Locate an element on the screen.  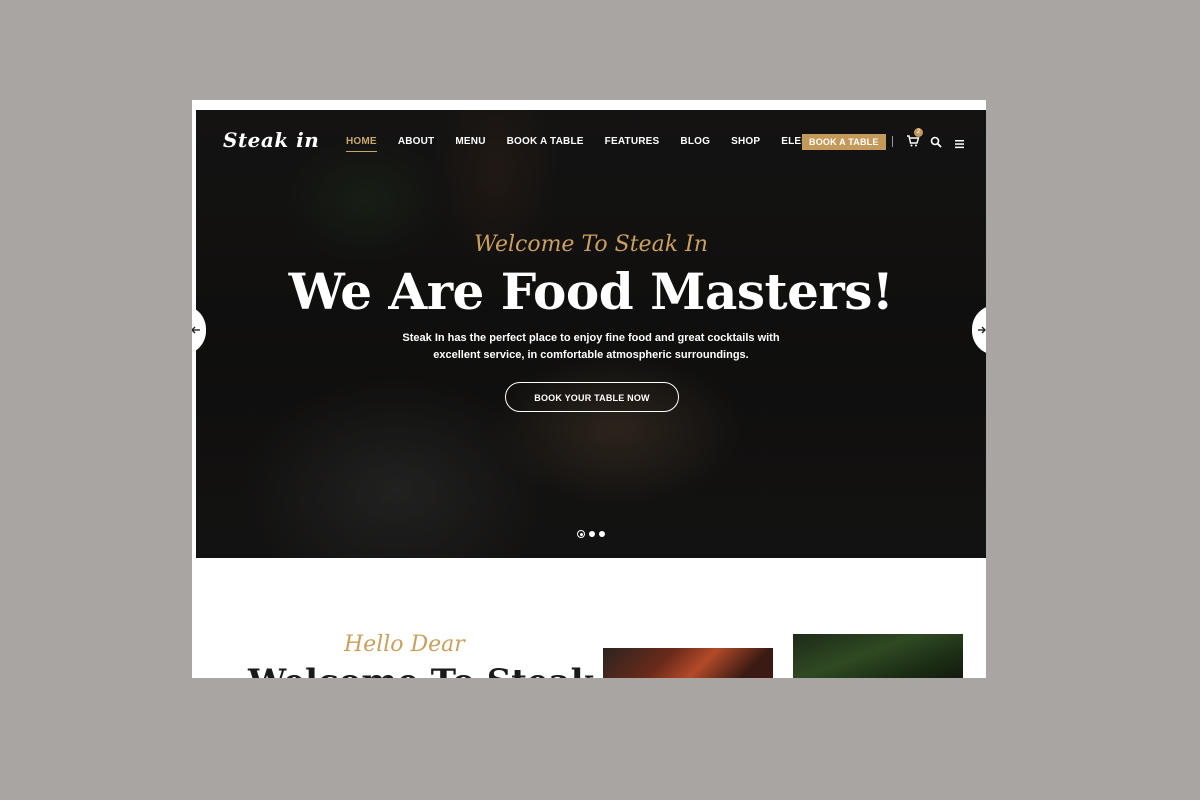
nav-item-home: HOME is located at coordinates (361, 144).